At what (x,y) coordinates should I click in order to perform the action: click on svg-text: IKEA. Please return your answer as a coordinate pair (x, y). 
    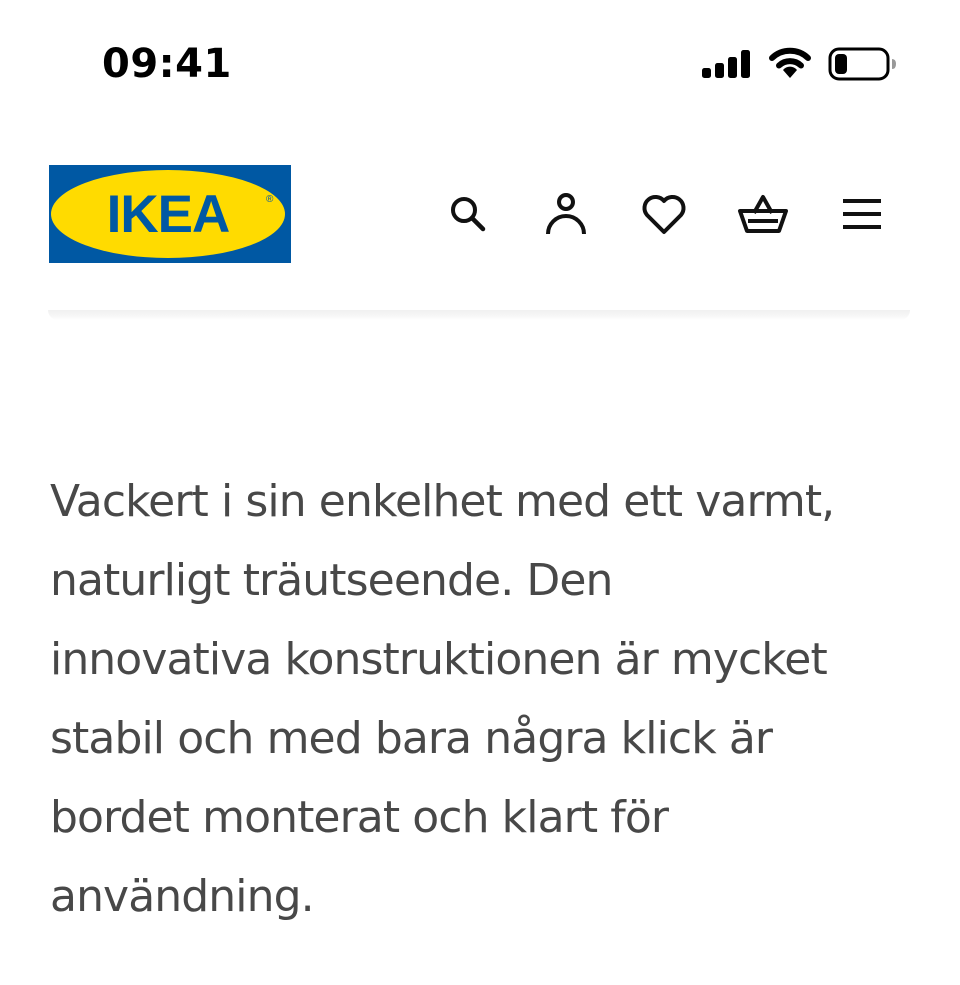
    Looking at the image, I should click on (168, 214).